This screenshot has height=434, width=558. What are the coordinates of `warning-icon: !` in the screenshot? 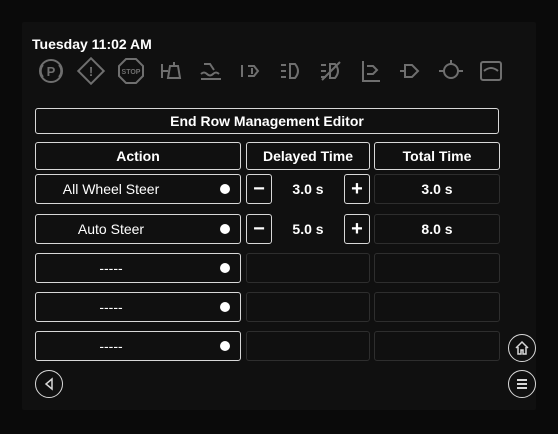 It's located at (91, 71).